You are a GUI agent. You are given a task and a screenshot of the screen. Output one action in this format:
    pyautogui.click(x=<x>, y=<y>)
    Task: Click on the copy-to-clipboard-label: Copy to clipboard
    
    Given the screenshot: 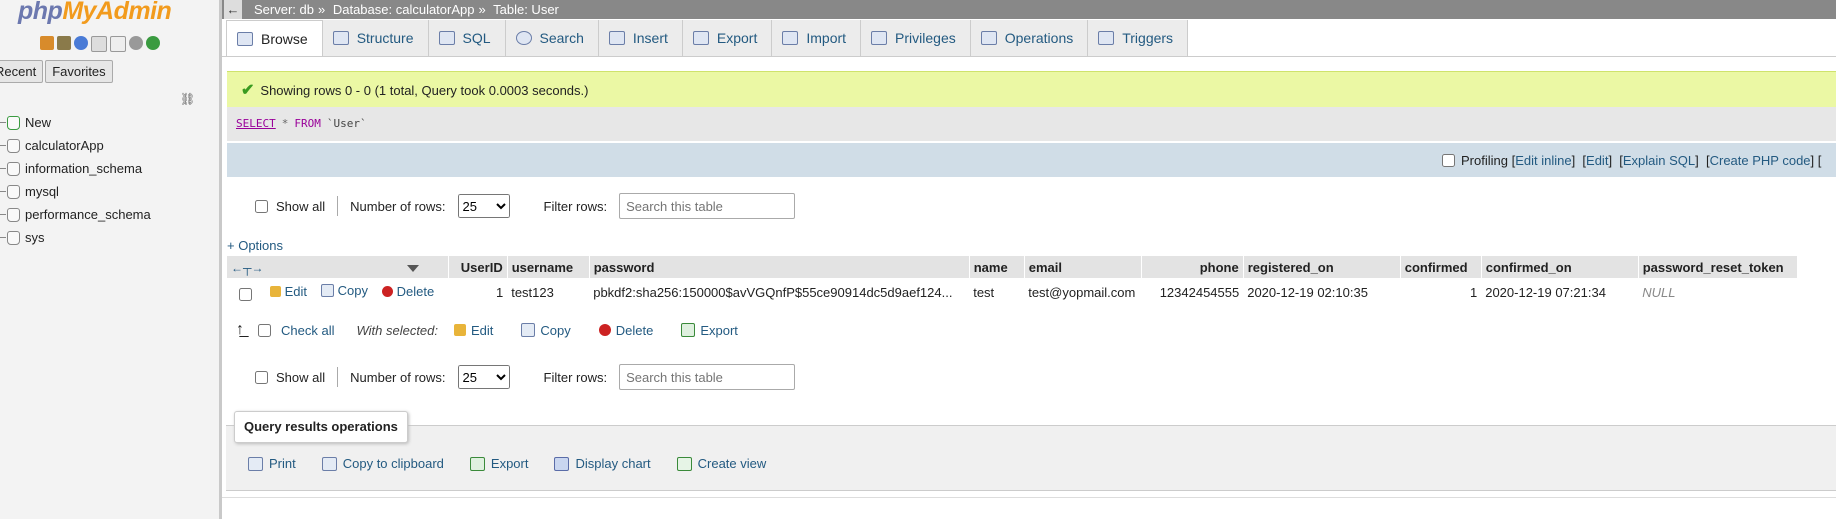 What is the action you would take?
    pyautogui.click(x=393, y=463)
    